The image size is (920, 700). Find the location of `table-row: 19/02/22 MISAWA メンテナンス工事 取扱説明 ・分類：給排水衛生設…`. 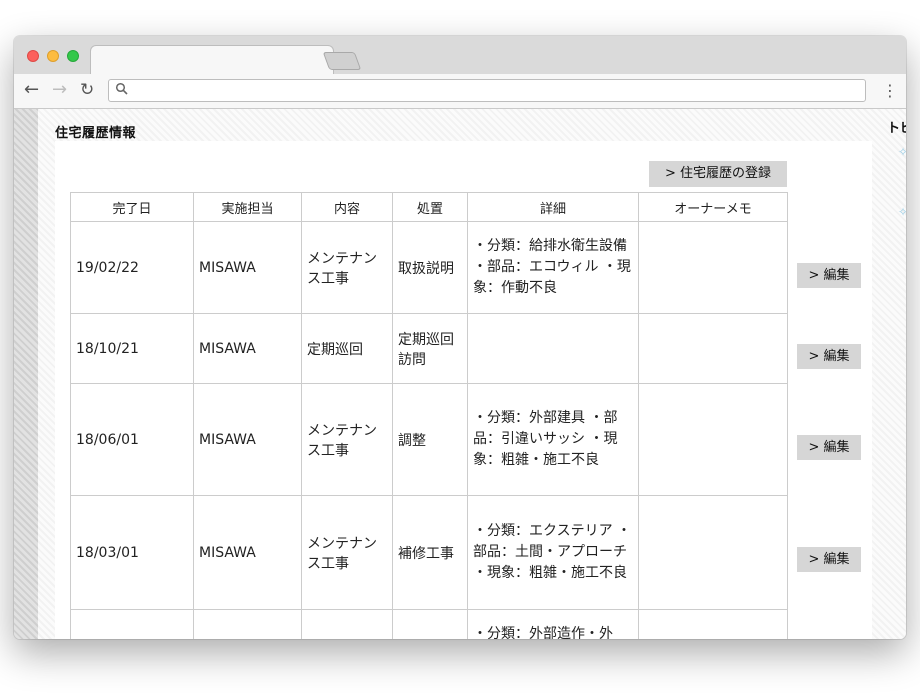

table-row: 19/02/22 MISAWA メンテナンス工事 取扱説明 ・分類：給排水衛生設… is located at coordinates (429, 267).